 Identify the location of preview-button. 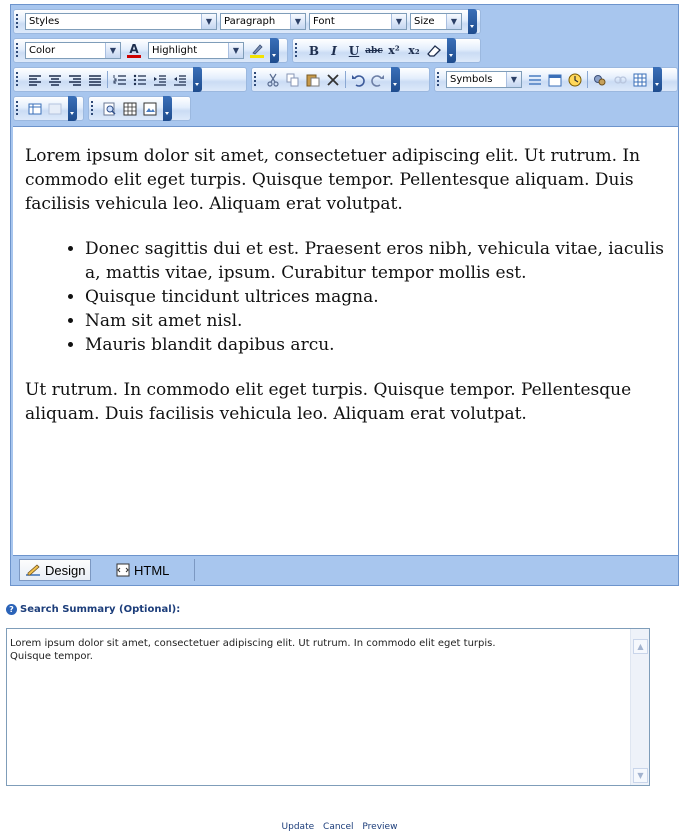
(110, 109).